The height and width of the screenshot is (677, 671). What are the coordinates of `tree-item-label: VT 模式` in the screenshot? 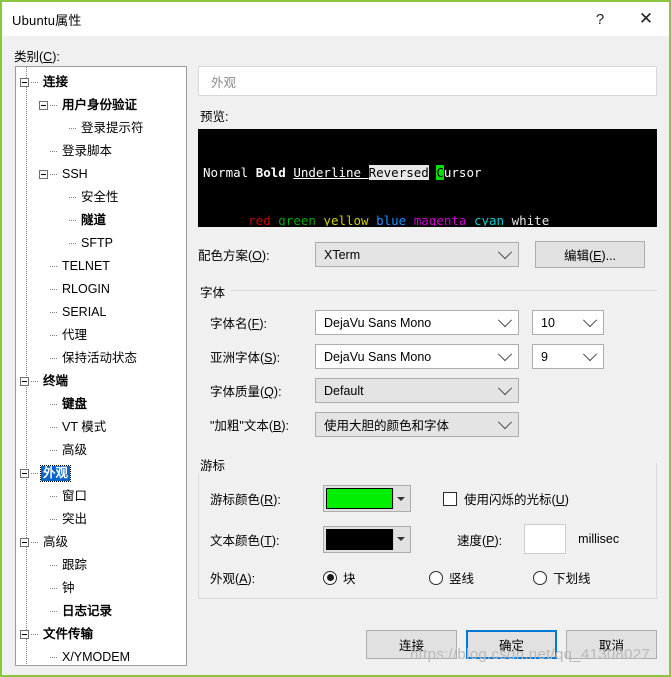 It's located at (84, 426).